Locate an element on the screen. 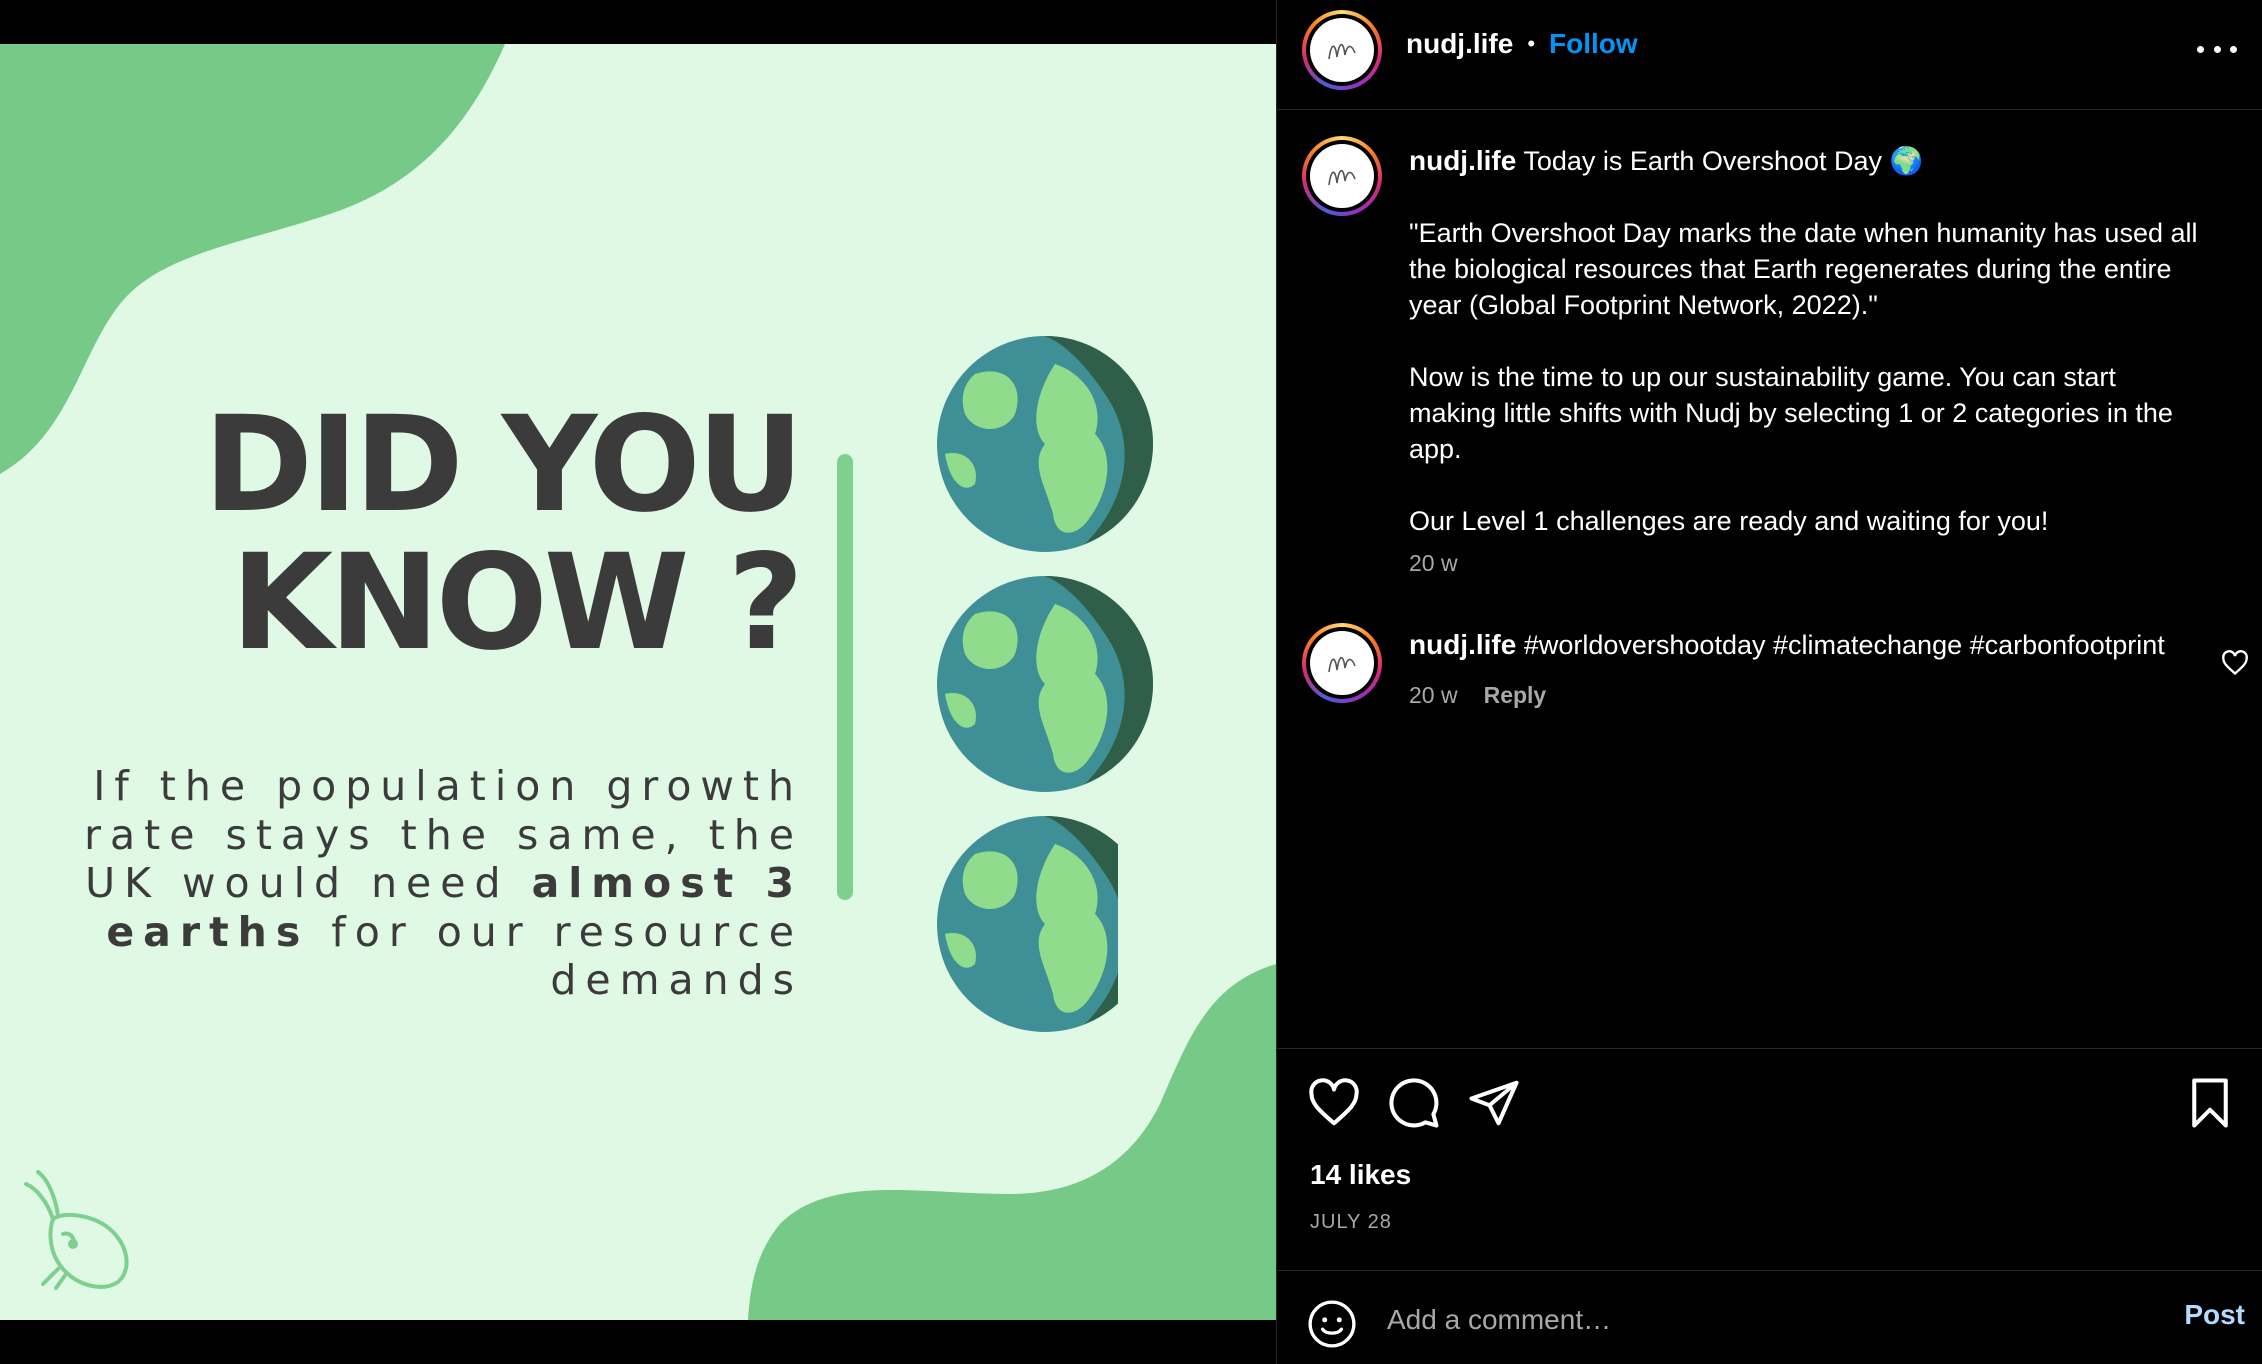 The height and width of the screenshot is (1364, 2262). caption-timestamp: 20 w is located at coordinates (1809, 563).